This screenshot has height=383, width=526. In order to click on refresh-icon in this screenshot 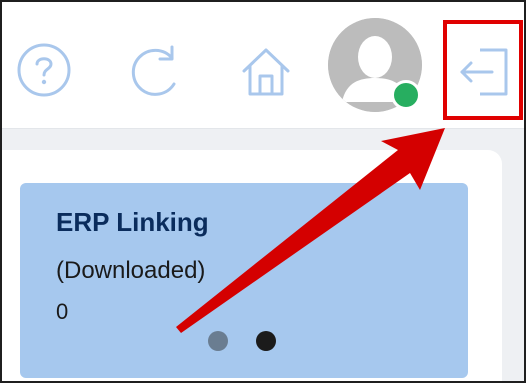, I will do `click(153, 70)`.